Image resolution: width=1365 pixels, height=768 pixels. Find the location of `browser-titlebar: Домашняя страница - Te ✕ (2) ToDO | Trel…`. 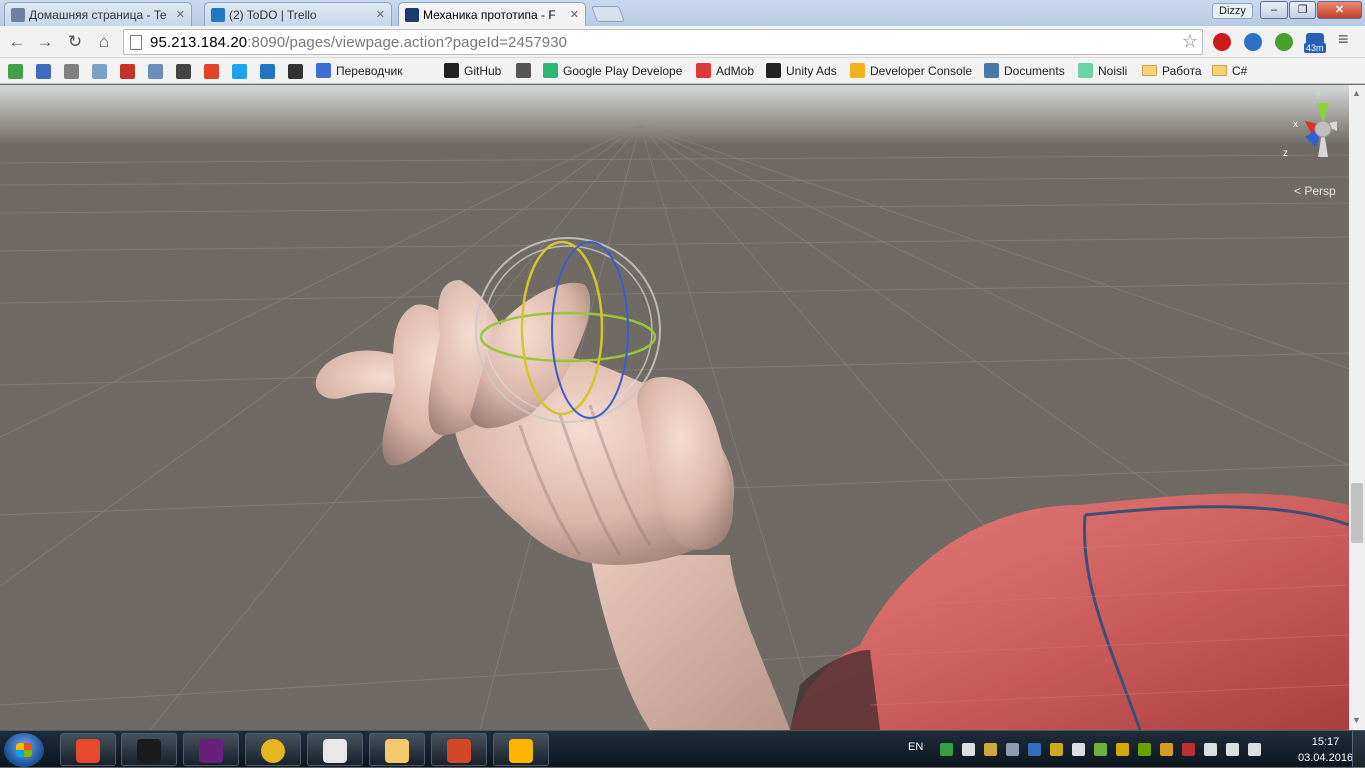

browser-titlebar: Домашняя страница - Te ✕ (2) ToDO | Trel… is located at coordinates (682, 13).